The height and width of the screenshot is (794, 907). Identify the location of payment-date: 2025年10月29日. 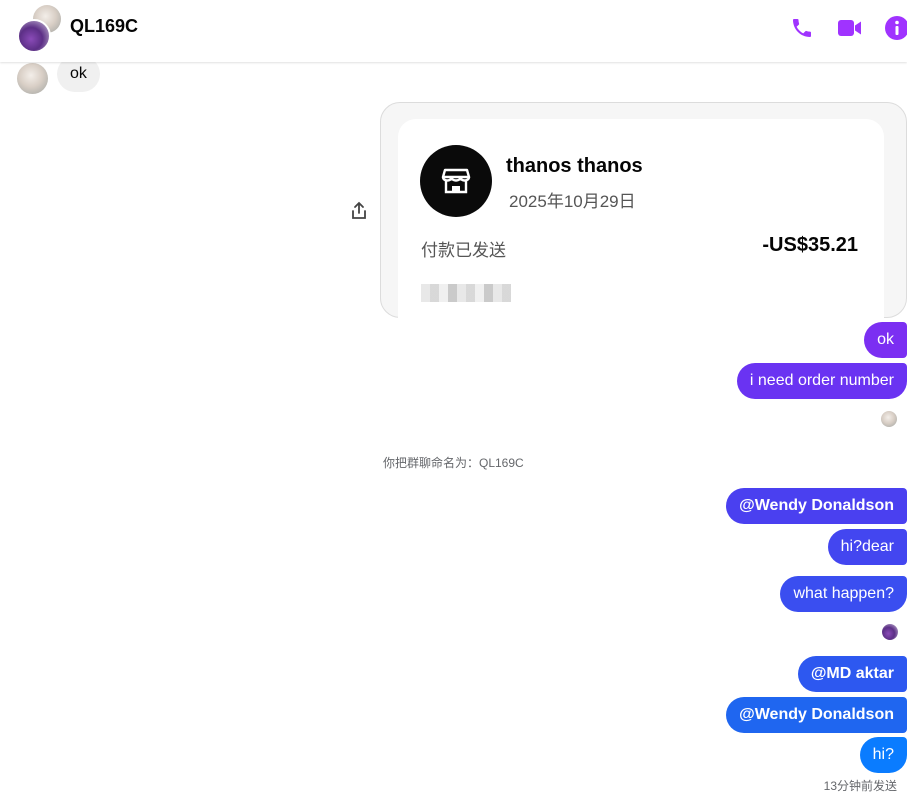
(572, 201).